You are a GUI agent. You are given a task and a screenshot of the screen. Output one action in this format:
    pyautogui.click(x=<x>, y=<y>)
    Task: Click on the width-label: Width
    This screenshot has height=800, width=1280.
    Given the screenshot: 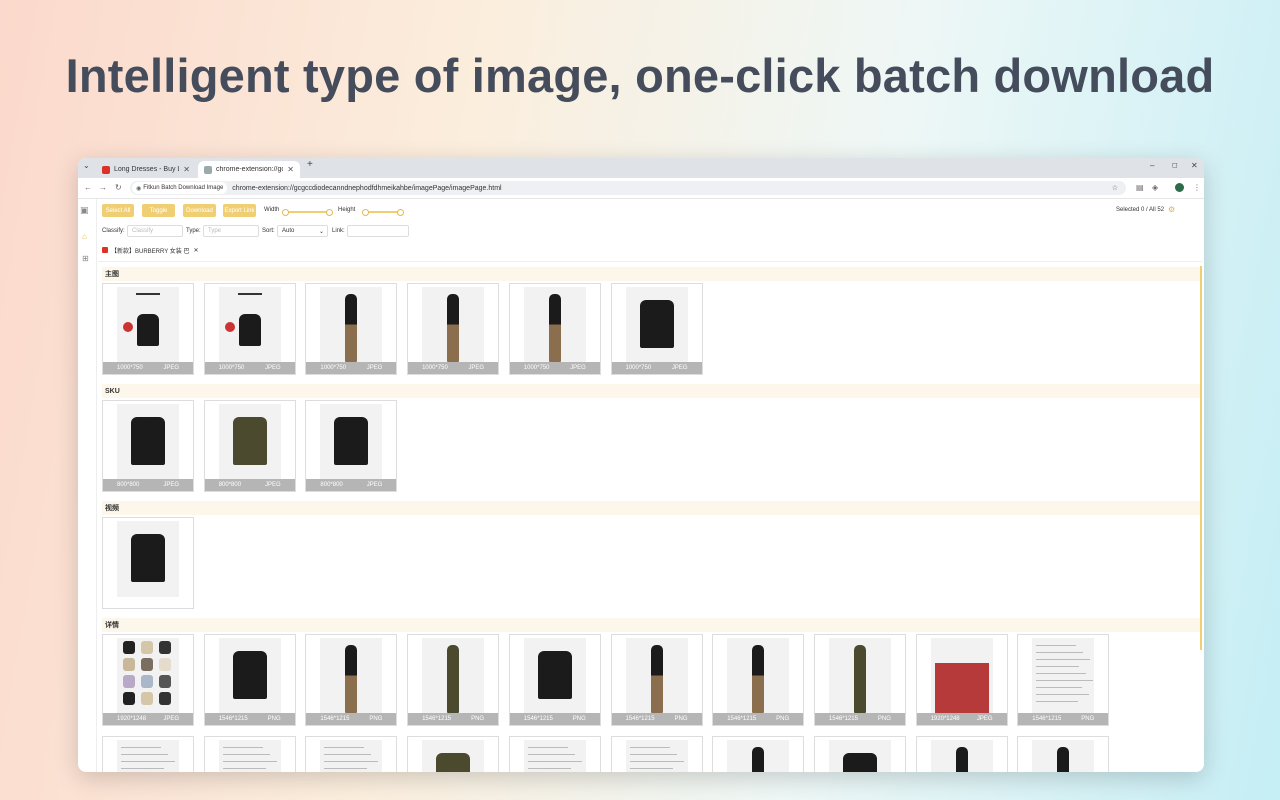 What is the action you would take?
    pyautogui.click(x=272, y=210)
    